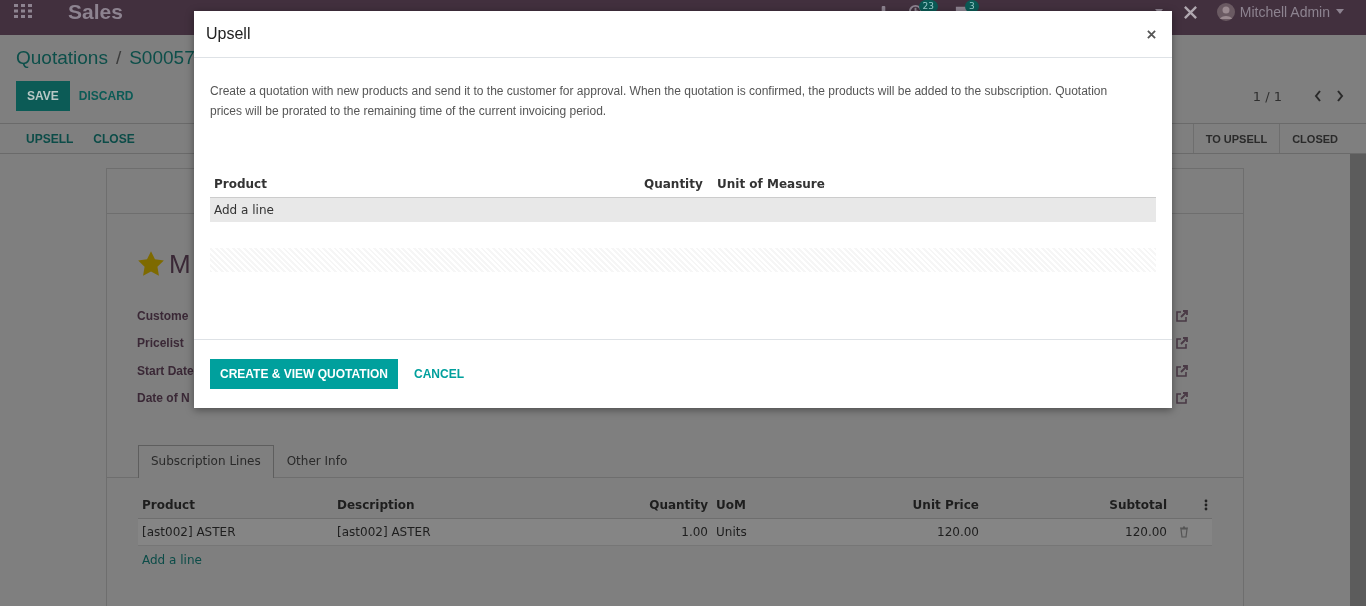 Image resolution: width=1366 pixels, height=606 pixels. I want to click on kebab-menu-icon, so click(1206, 505).